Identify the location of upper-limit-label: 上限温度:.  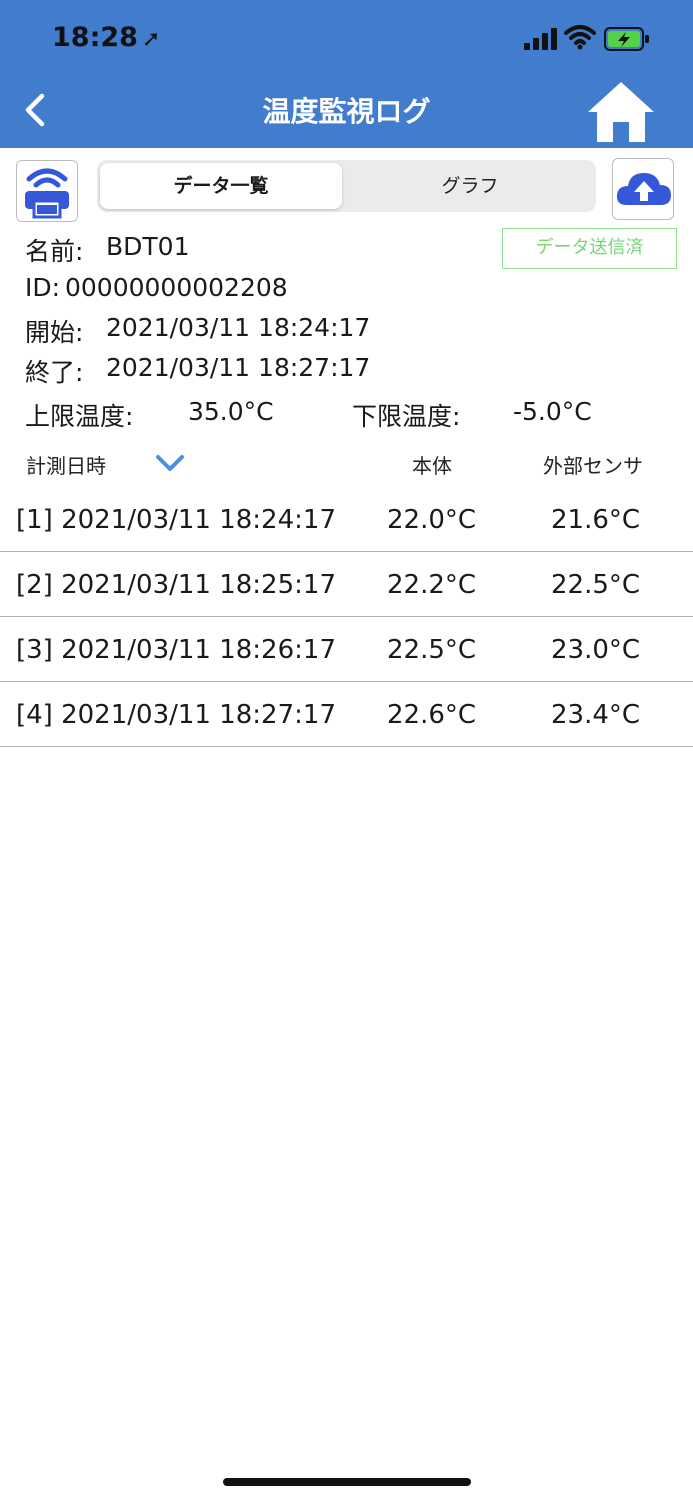
(79, 416).